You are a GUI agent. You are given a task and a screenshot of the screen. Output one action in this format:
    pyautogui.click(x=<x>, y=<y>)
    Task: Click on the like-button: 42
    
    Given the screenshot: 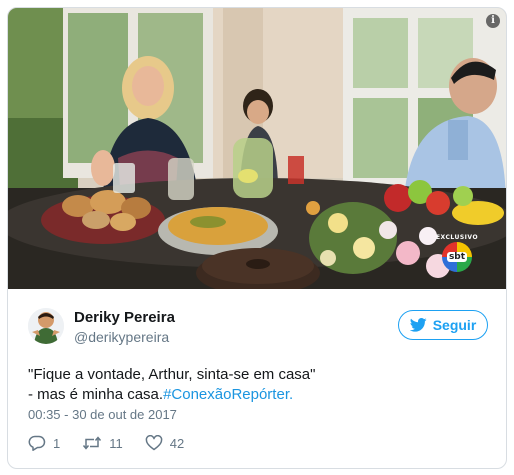 What is the action you would take?
    pyautogui.click(x=164, y=443)
    